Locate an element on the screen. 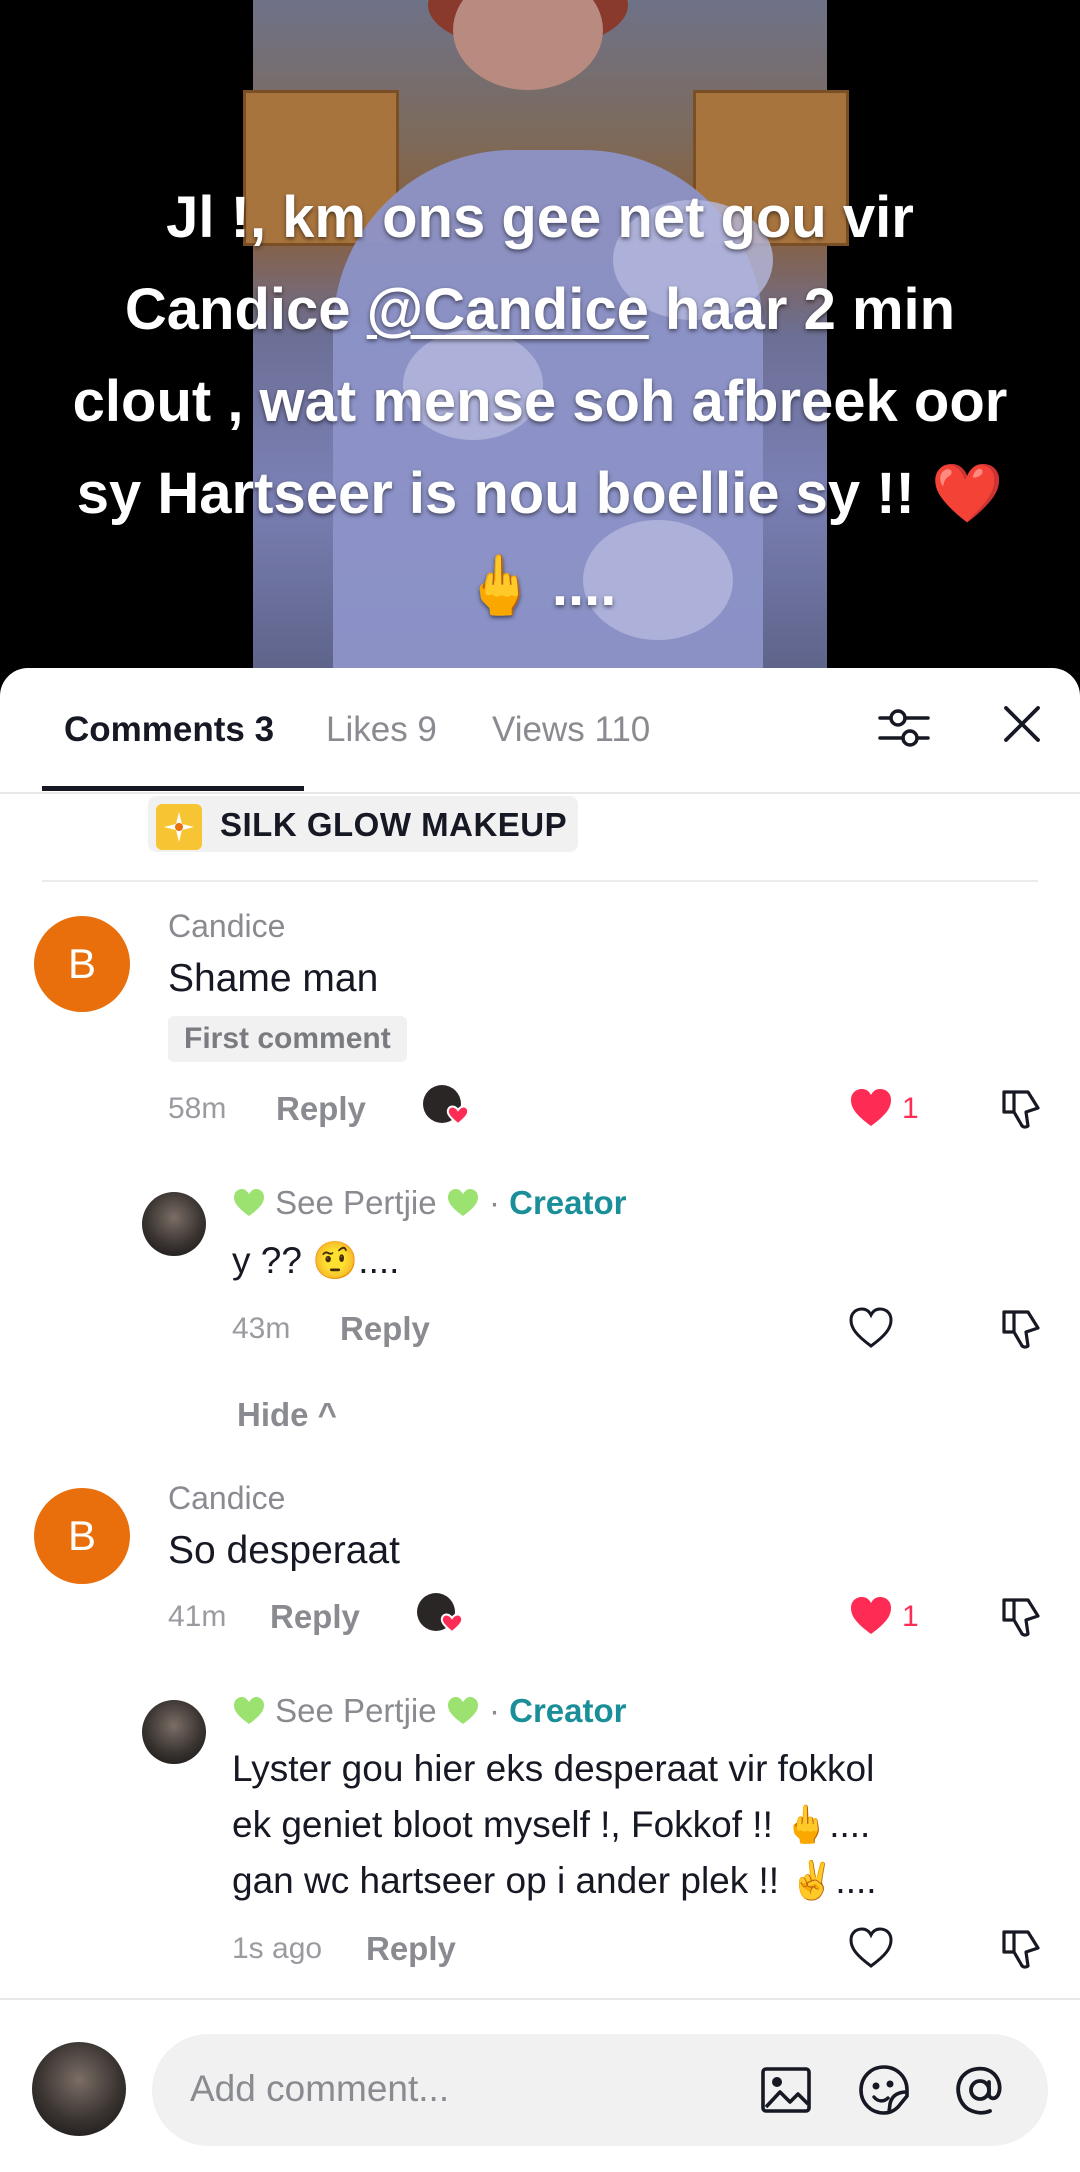 Image resolution: width=1080 pixels, height=2172 pixels. comment-box is located at coordinates (600, 2090).